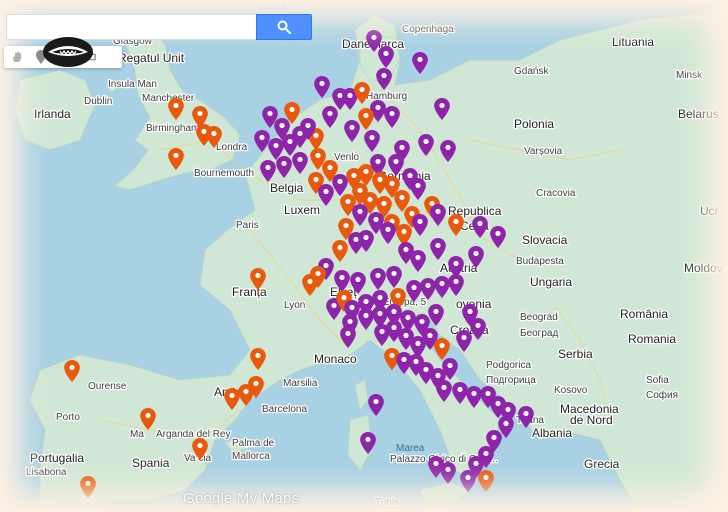 Image resolution: width=728 pixels, height=512 pixels. What do you see at coordinates (272, 6) in the screenshot?
I see `label-sea-top: Marea` at bounding box center [272, 6].